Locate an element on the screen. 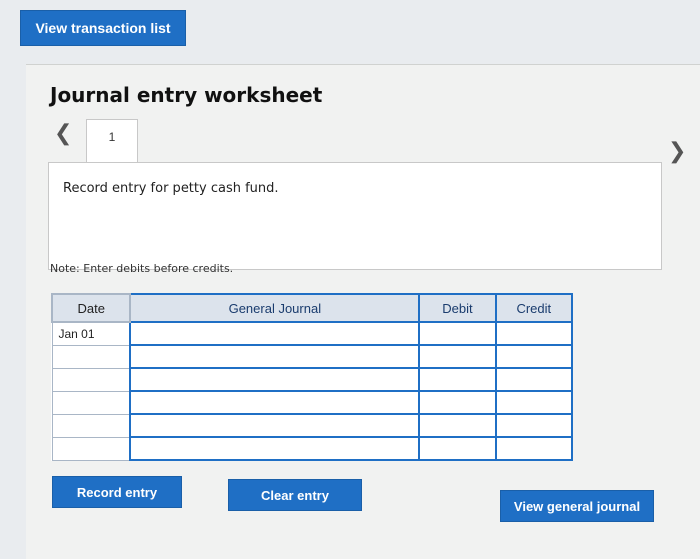  table-header-row: Date General Journal Debit Credit is located at coordinates (312, 308).